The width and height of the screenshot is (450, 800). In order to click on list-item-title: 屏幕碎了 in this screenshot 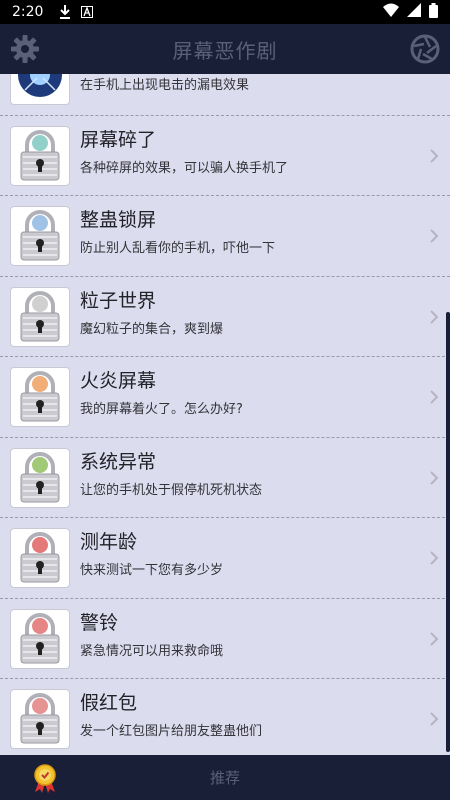, I will do `click(118, 139)`.